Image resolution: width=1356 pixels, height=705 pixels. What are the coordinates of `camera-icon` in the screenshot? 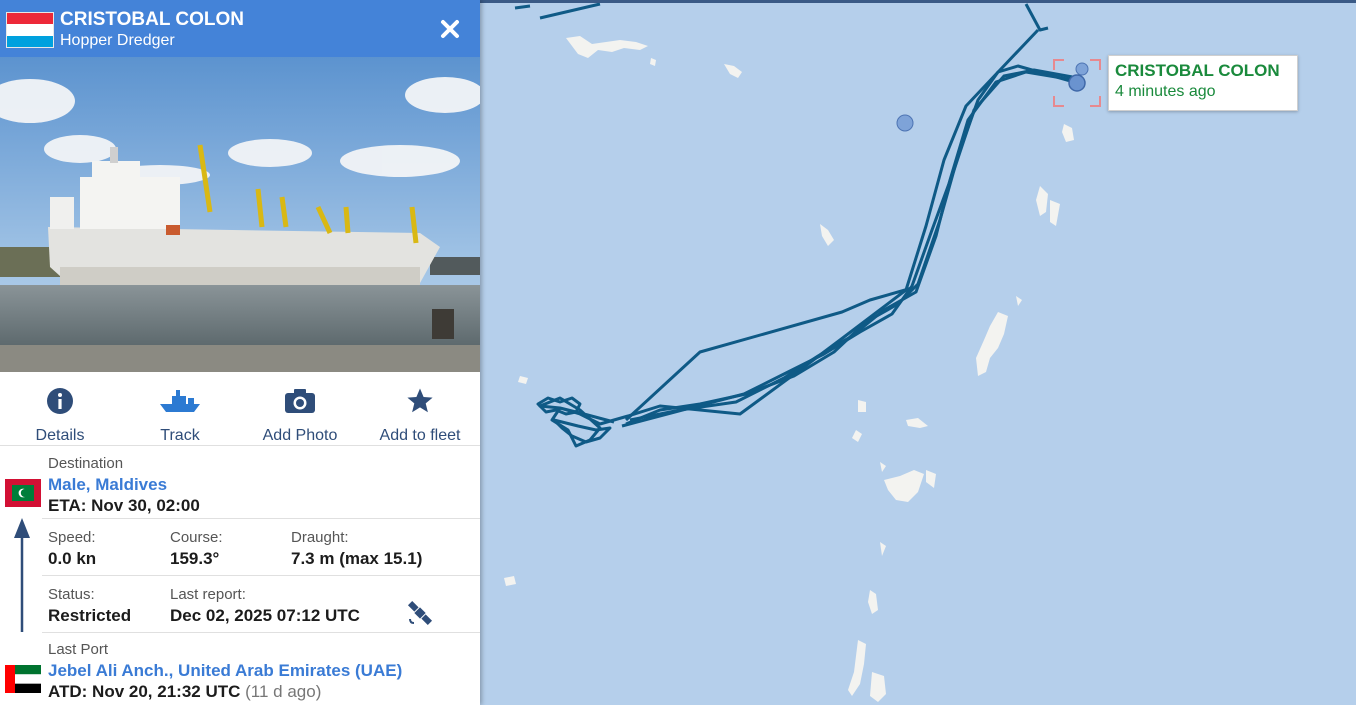 It's located at (300, 401).